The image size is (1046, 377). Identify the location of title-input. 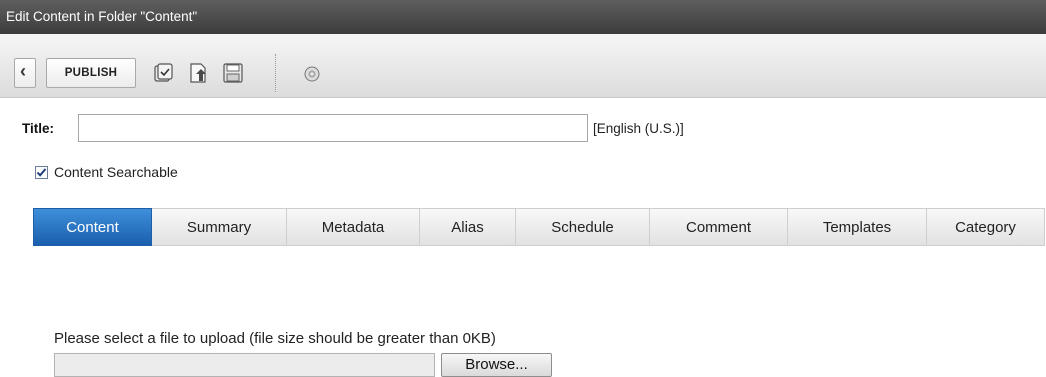
(333, 128).